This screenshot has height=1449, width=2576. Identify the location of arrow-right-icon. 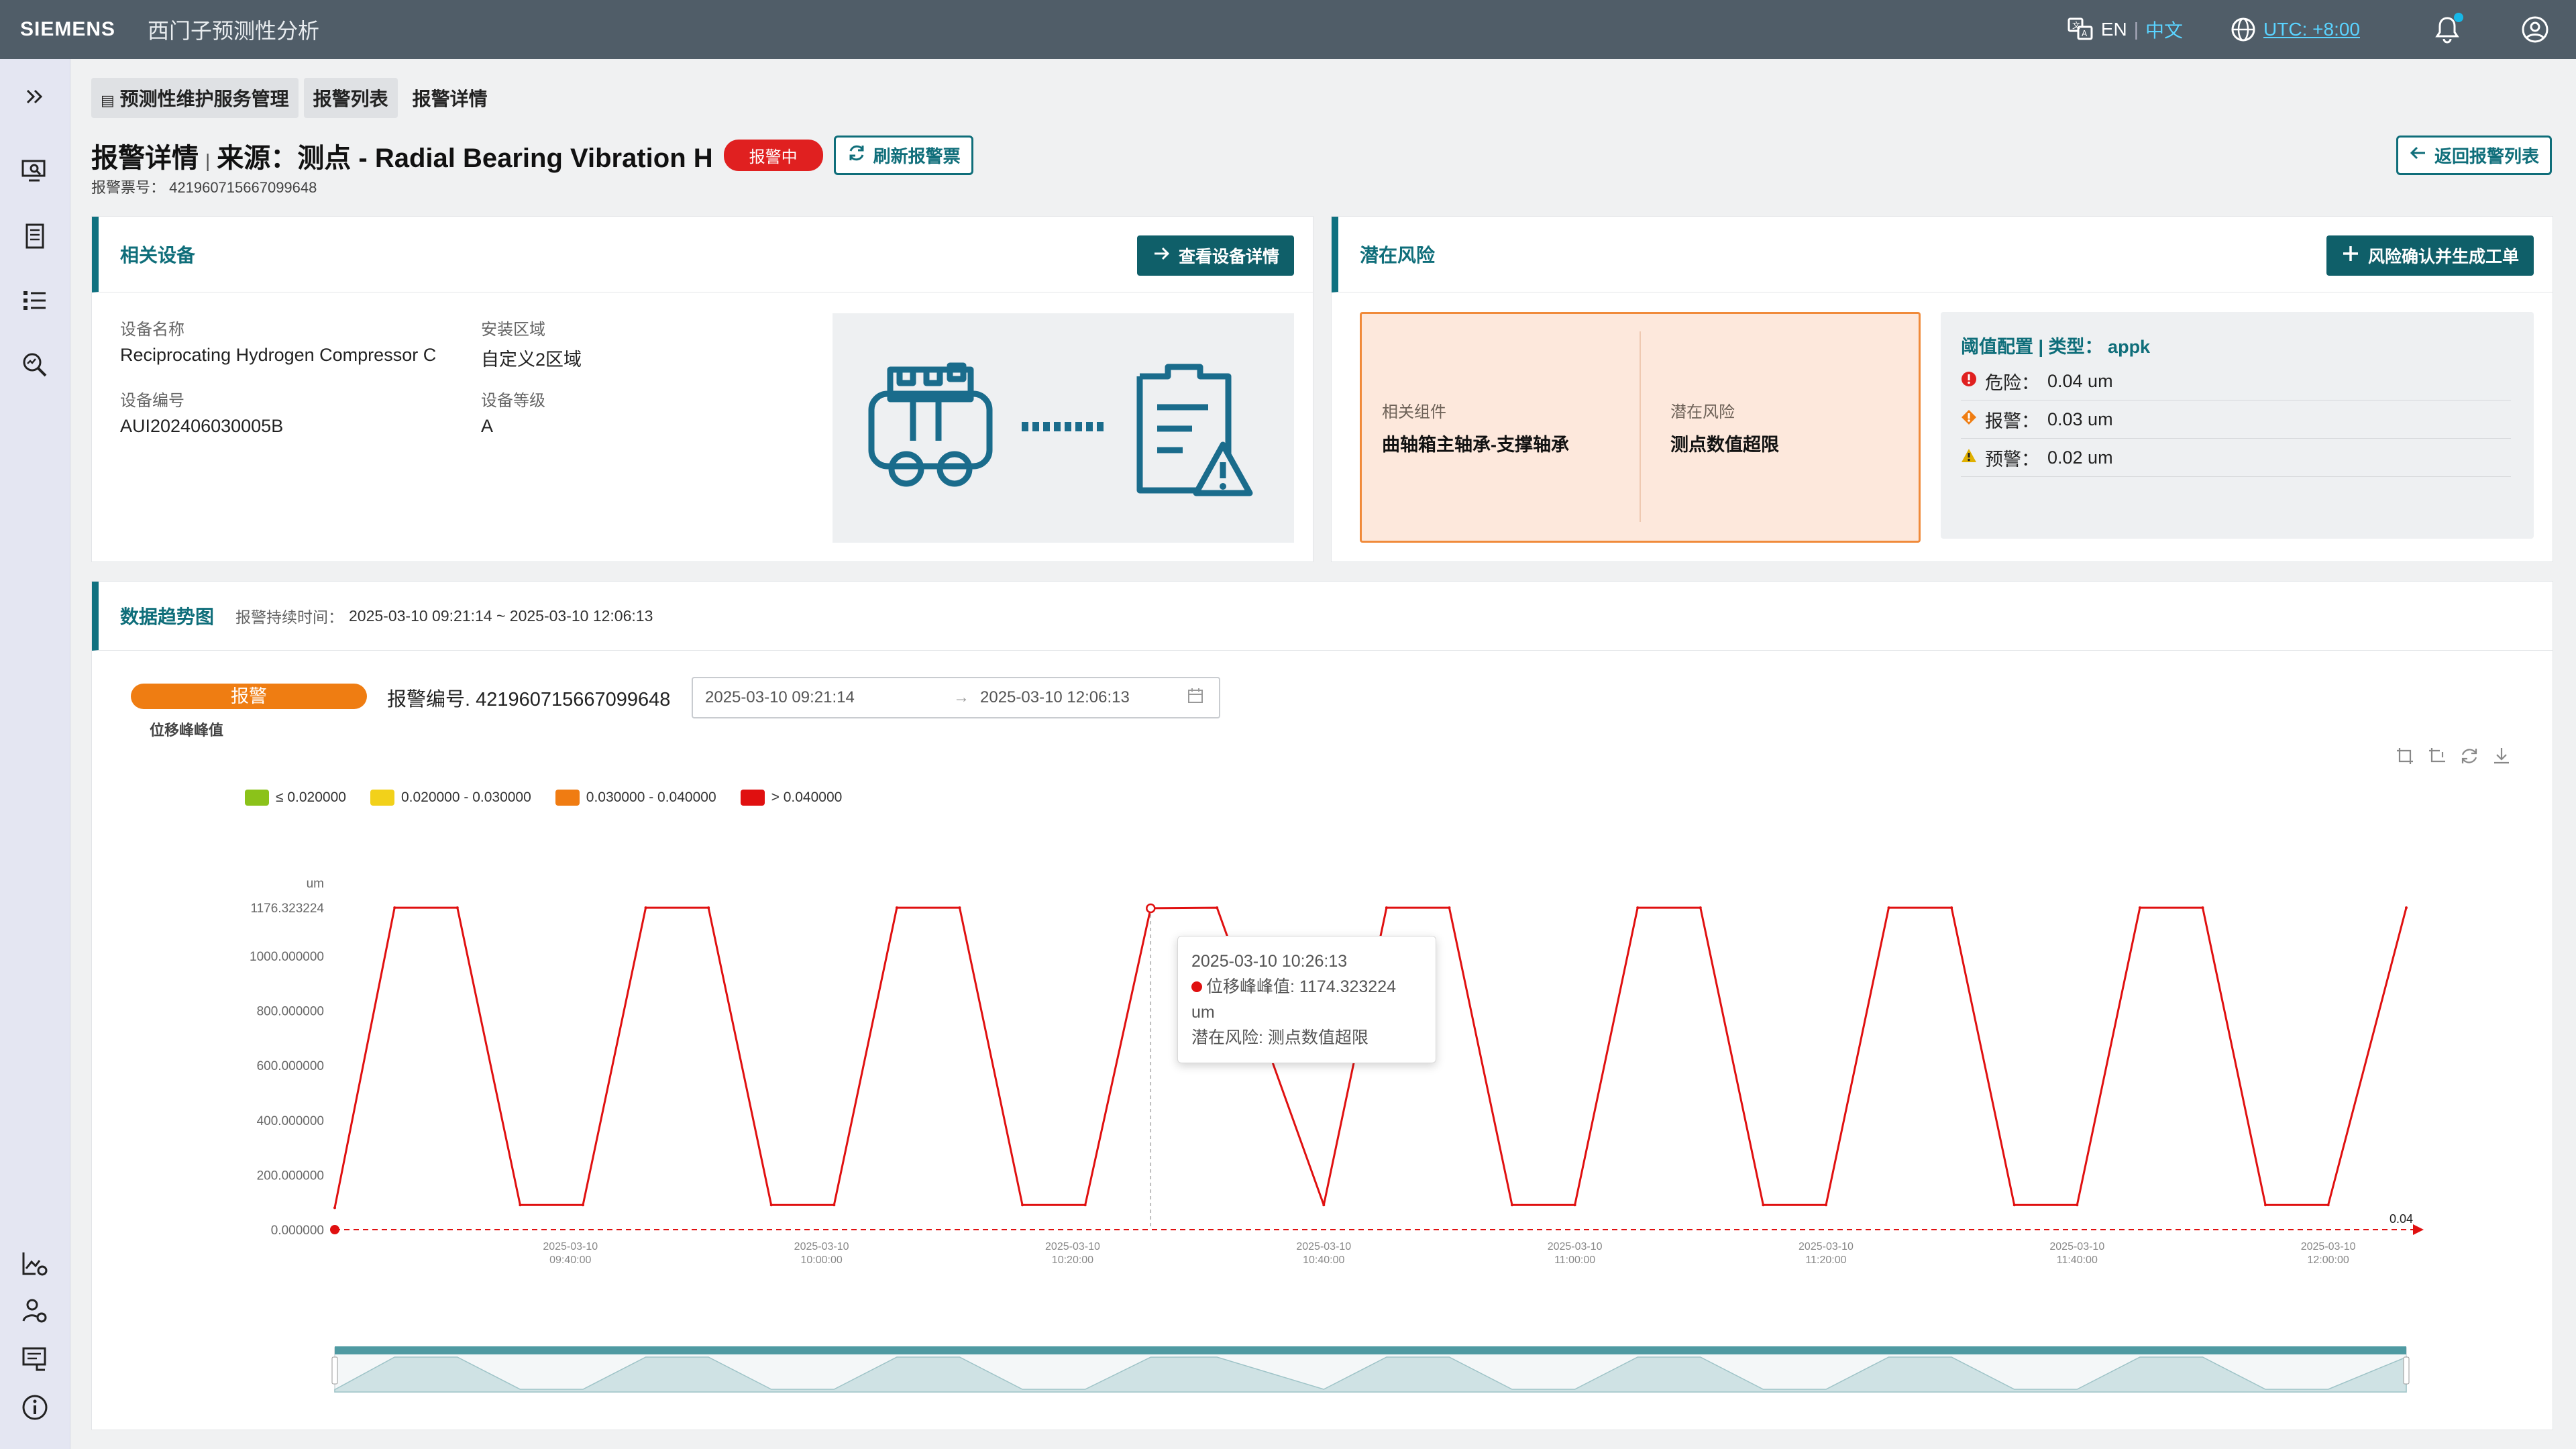
(1161, 256).